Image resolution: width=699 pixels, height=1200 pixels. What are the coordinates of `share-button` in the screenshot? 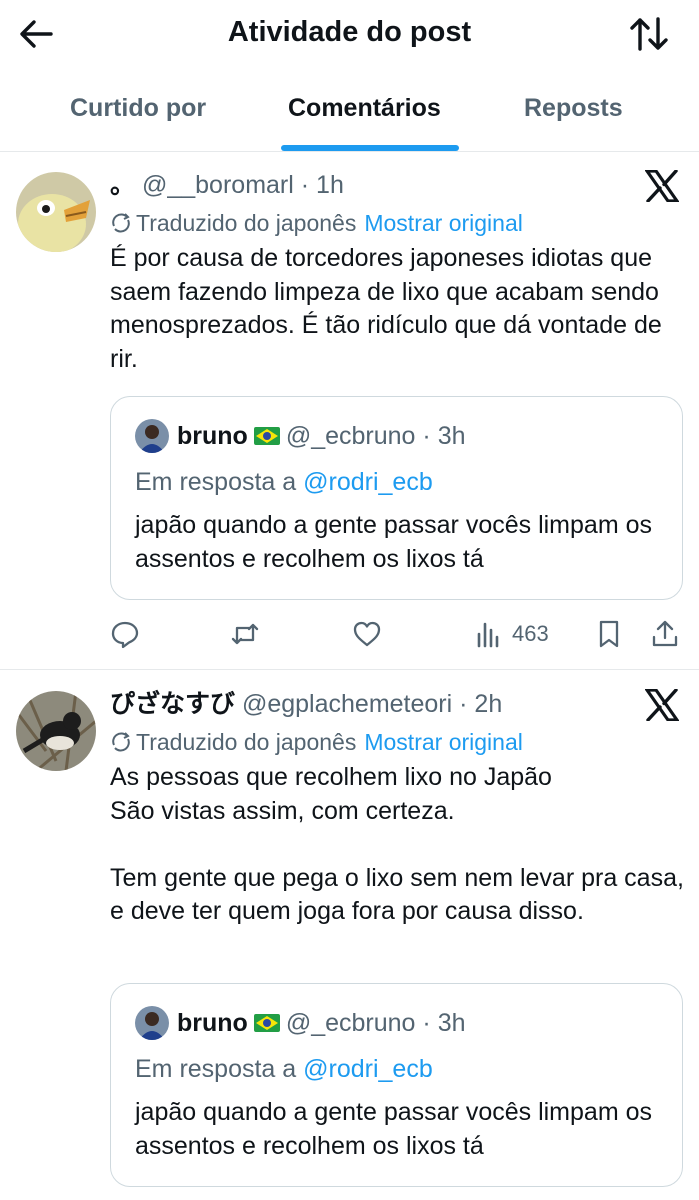 It's located at (665, 634).